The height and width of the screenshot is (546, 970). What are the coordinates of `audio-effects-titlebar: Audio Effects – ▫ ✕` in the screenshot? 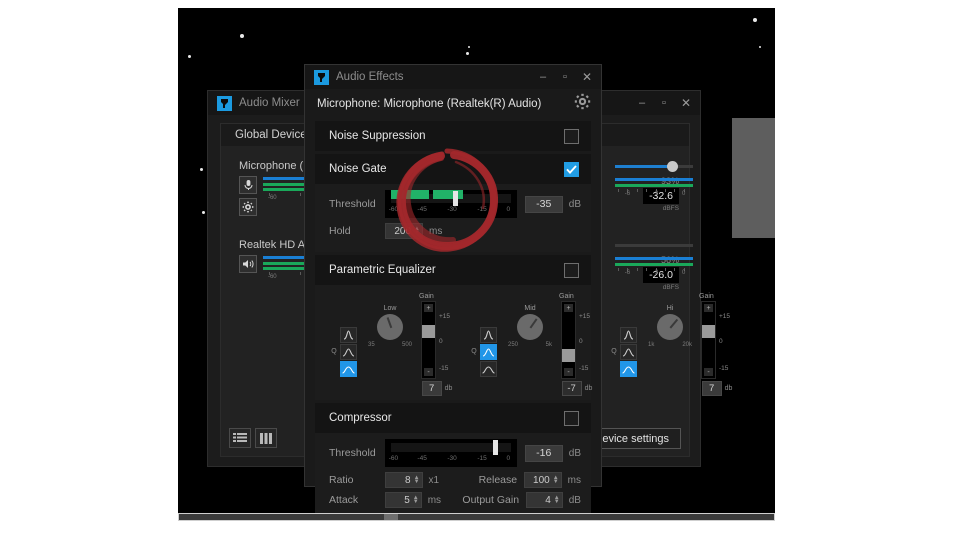 It's located at (453, 77).